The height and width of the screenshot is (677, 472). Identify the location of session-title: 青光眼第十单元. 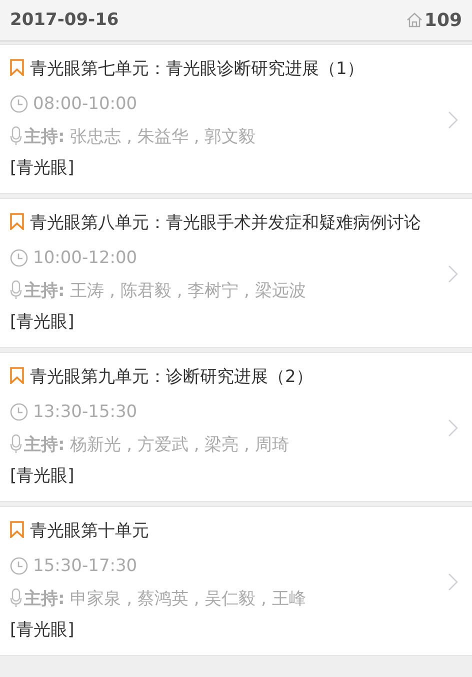
(229, 531).